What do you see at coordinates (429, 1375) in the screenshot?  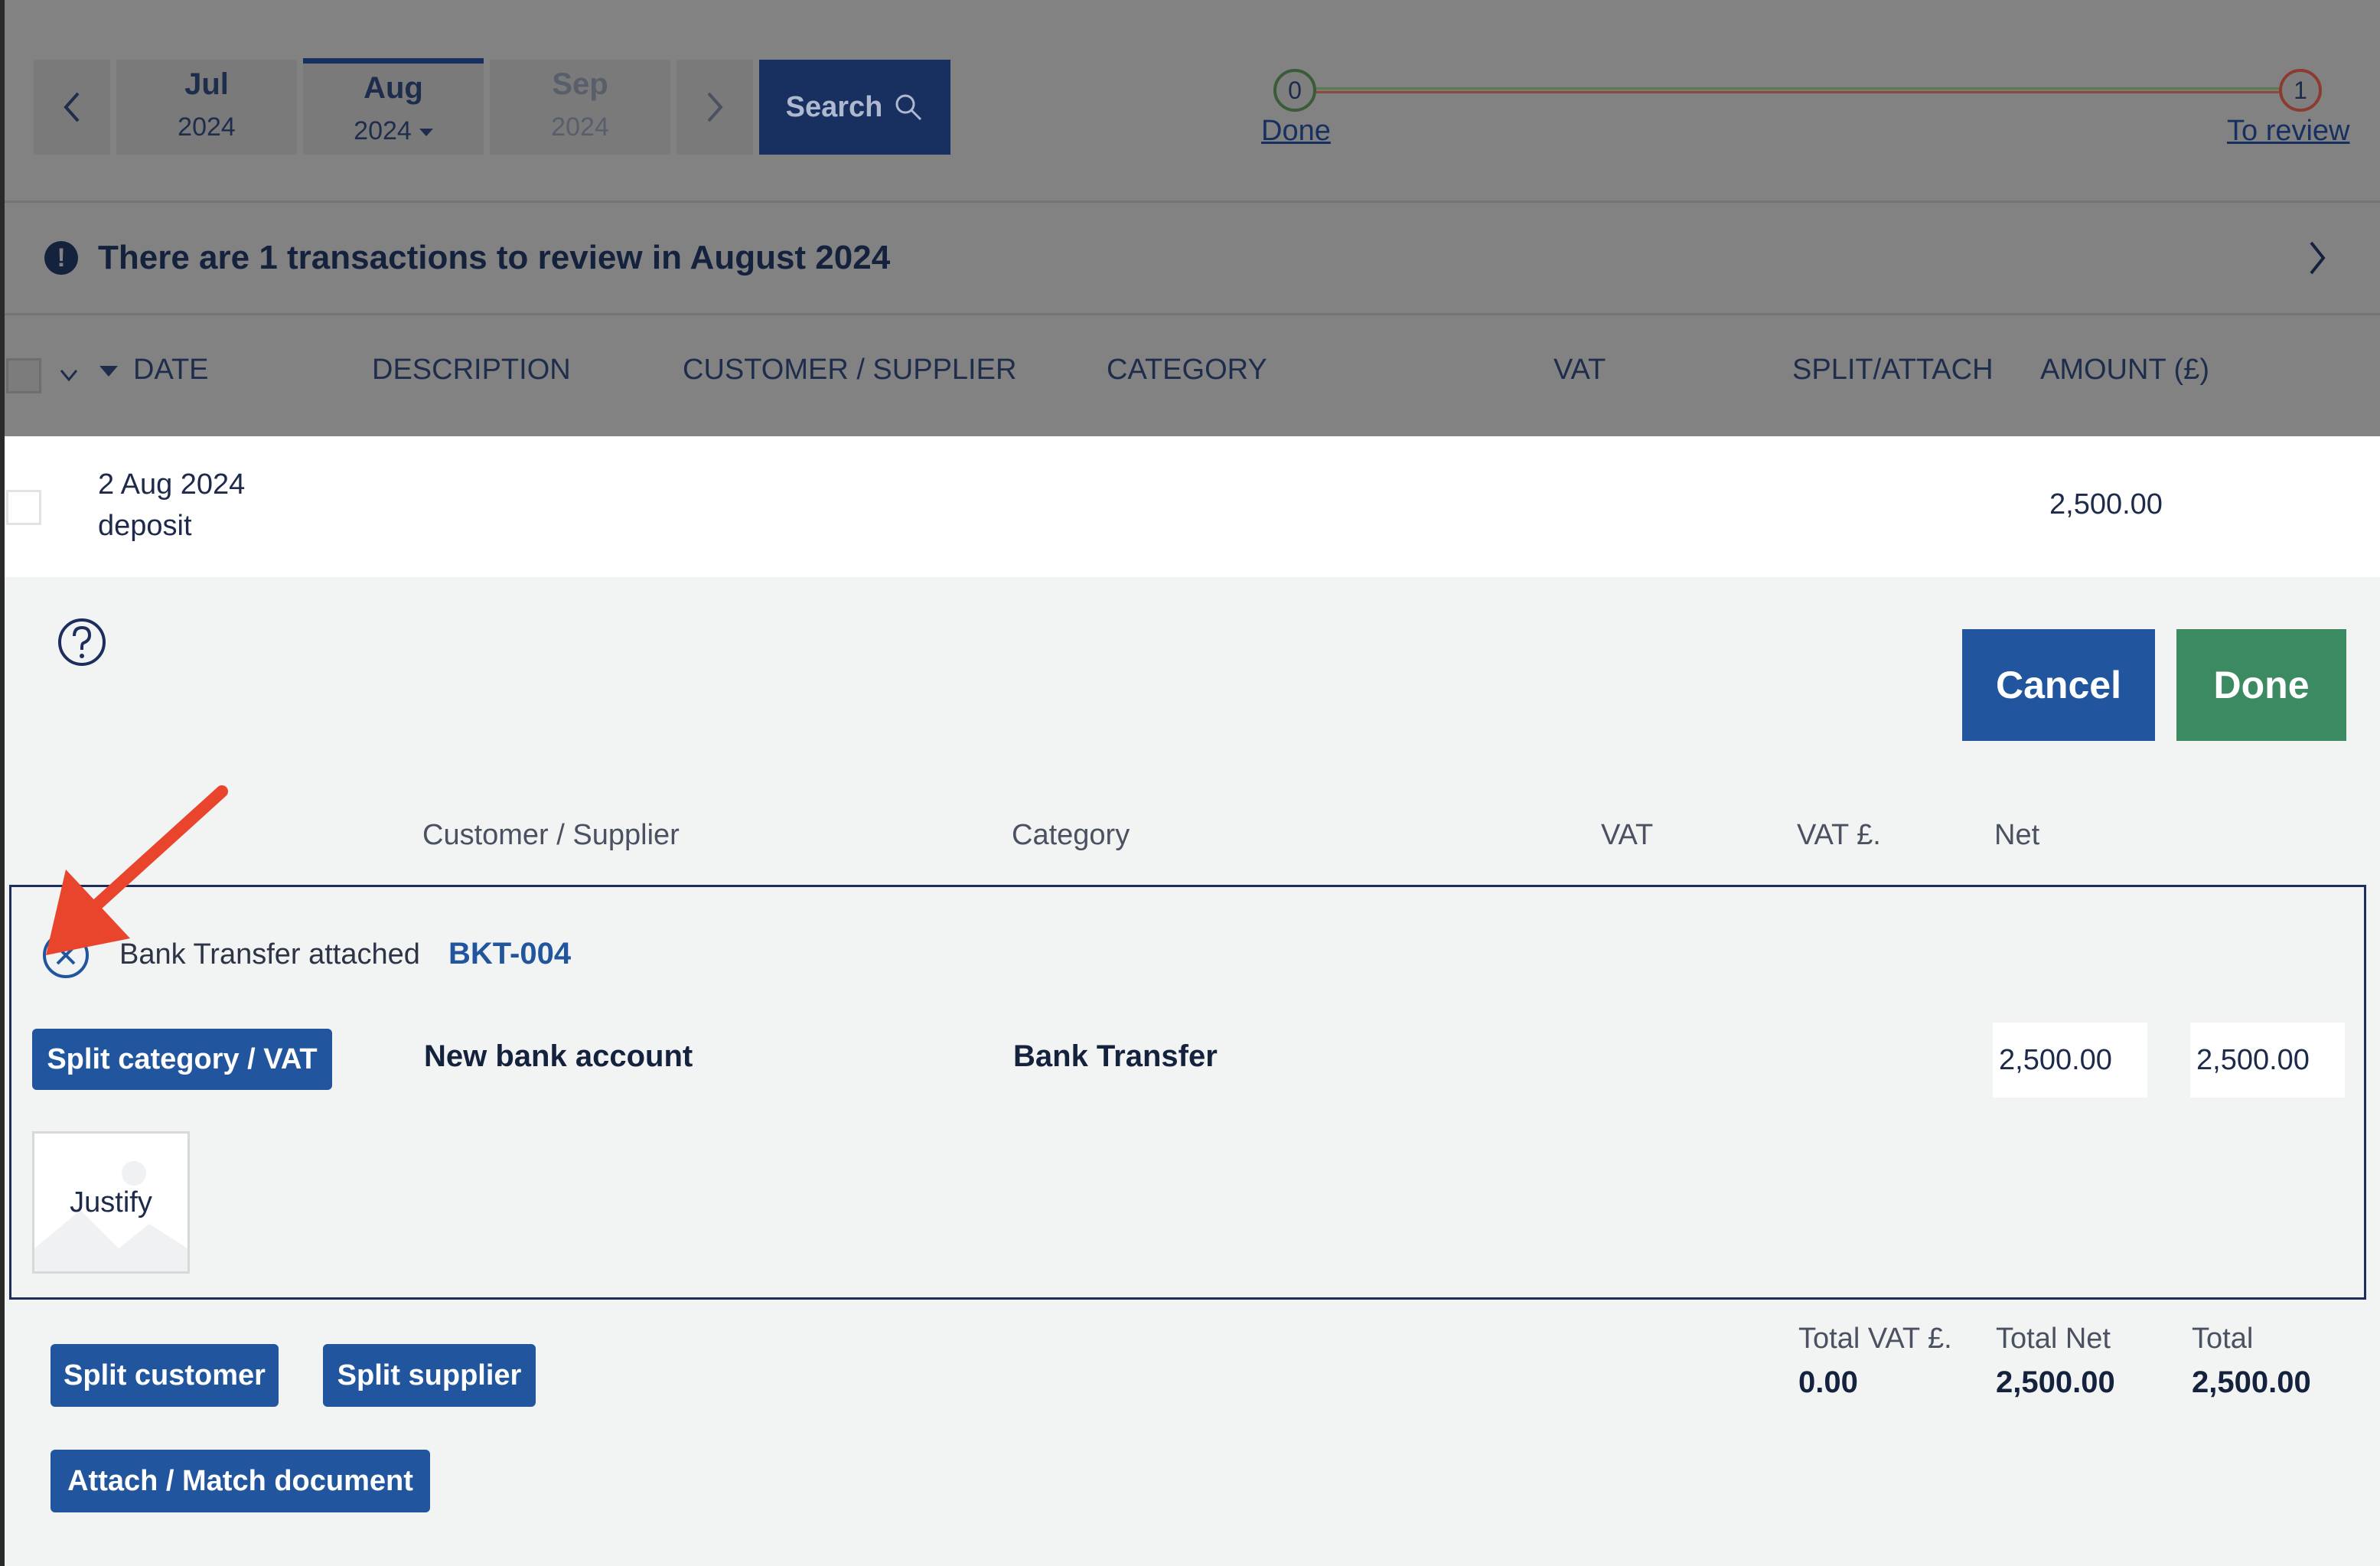 I see `split-supplier-button: Split supplier` at bounding box center [429, 1375].